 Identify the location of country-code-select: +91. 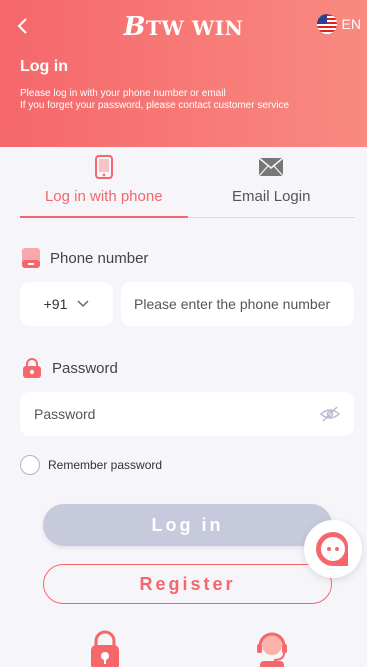
(66, 304).